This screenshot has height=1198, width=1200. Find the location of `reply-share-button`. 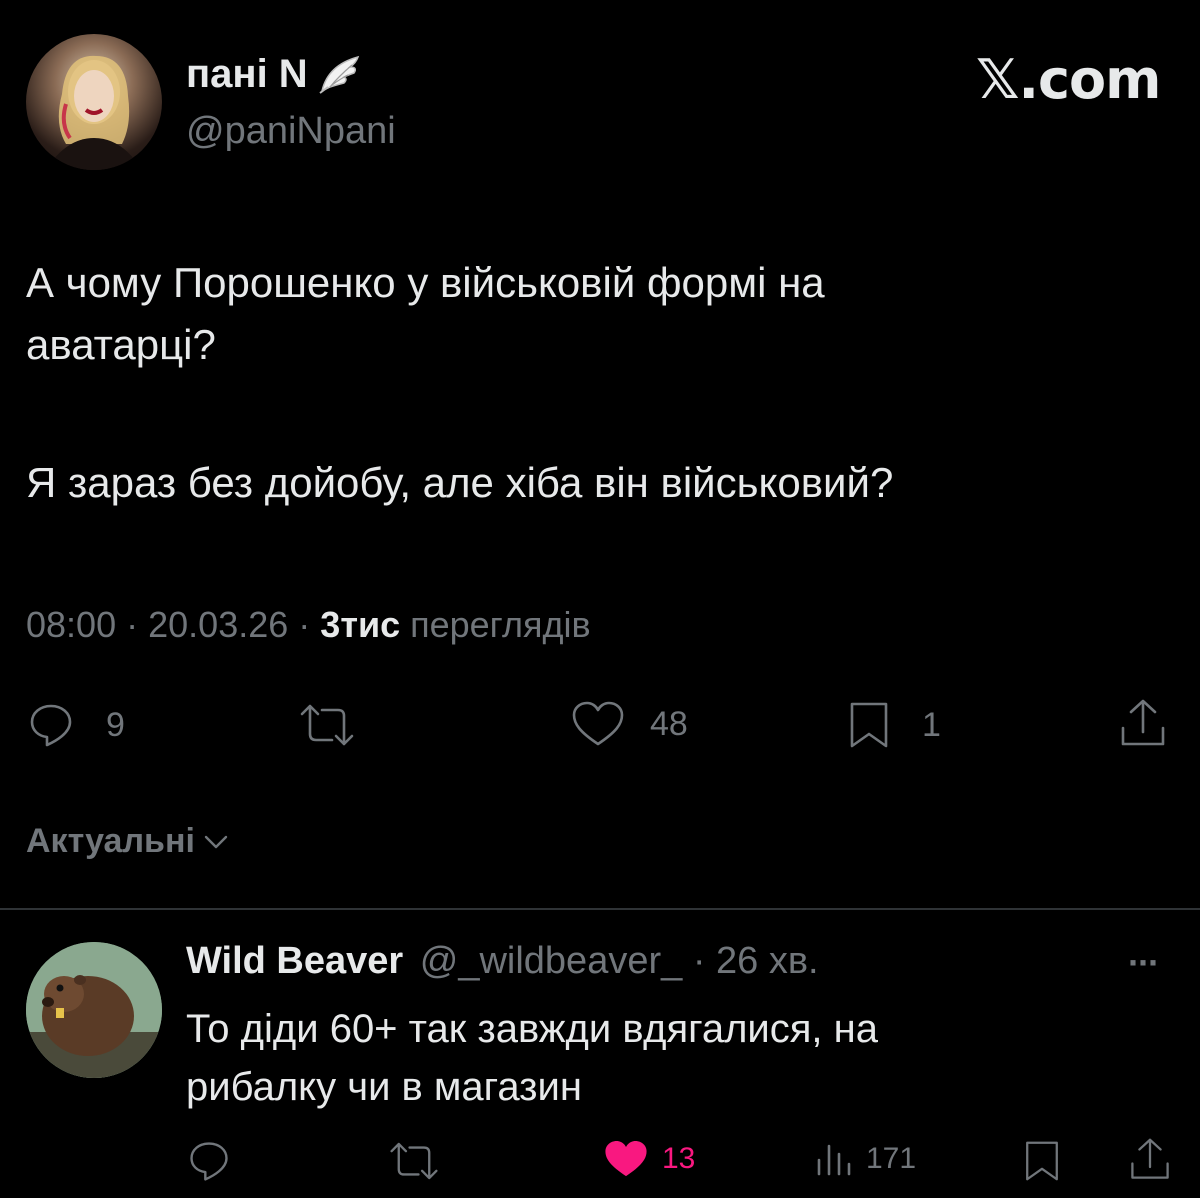

reply-share-button is located at coordinates (1150, 1160).